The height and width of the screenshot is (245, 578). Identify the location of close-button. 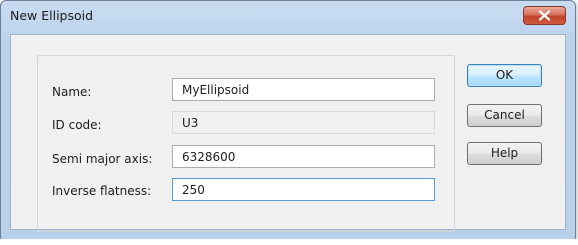
(544, 15).